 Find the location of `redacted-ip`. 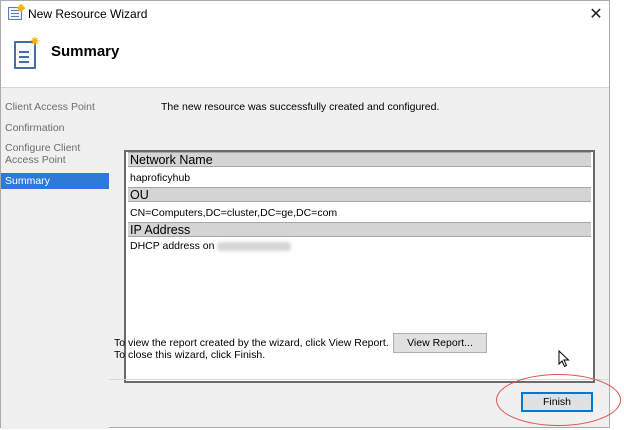

redacted-ip is located at coordinates (254, 246).